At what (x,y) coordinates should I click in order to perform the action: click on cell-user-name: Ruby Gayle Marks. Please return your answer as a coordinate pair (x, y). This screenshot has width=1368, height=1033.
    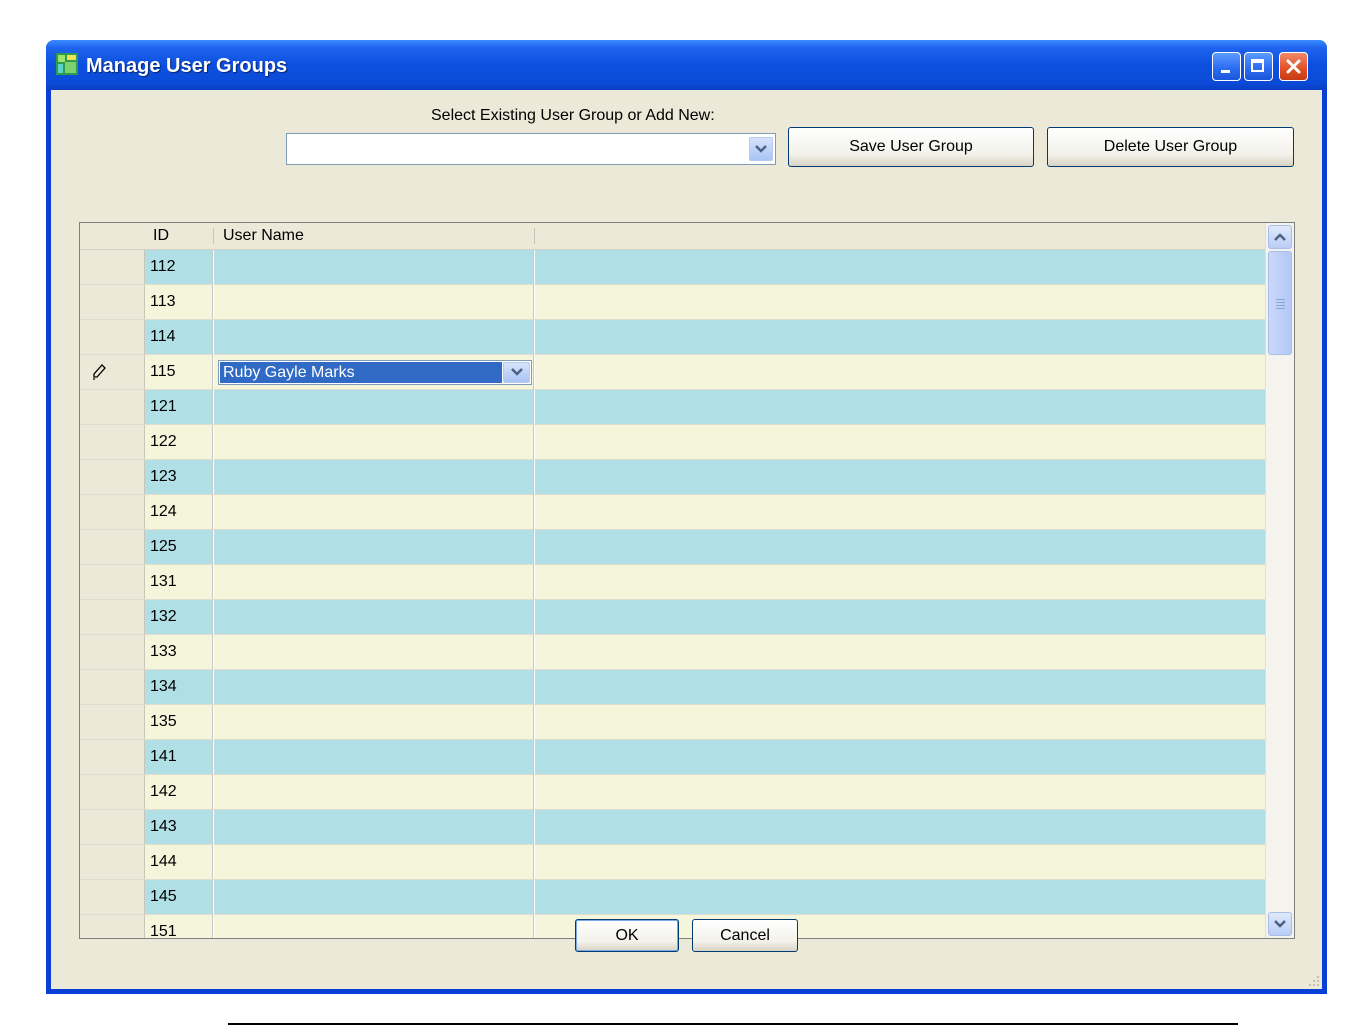
    Looking at the image, I should click on (374, 372).